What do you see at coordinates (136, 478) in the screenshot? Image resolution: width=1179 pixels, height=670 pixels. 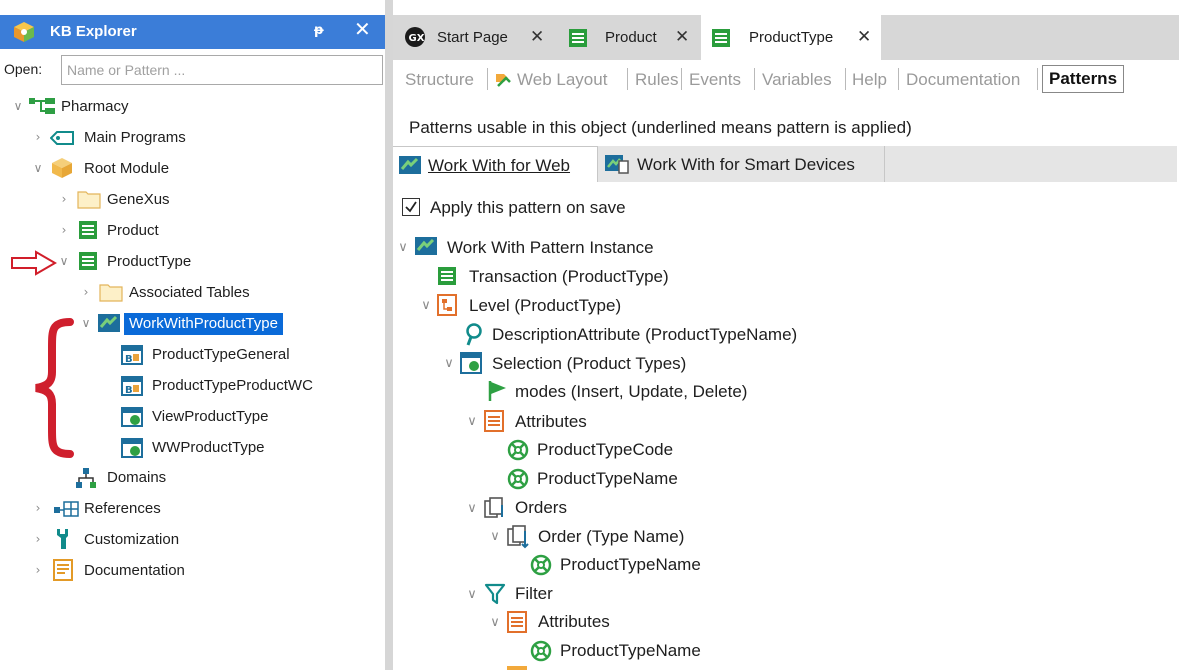 I see `tree-item-domains: Domains` at bounding box center [136, 478].